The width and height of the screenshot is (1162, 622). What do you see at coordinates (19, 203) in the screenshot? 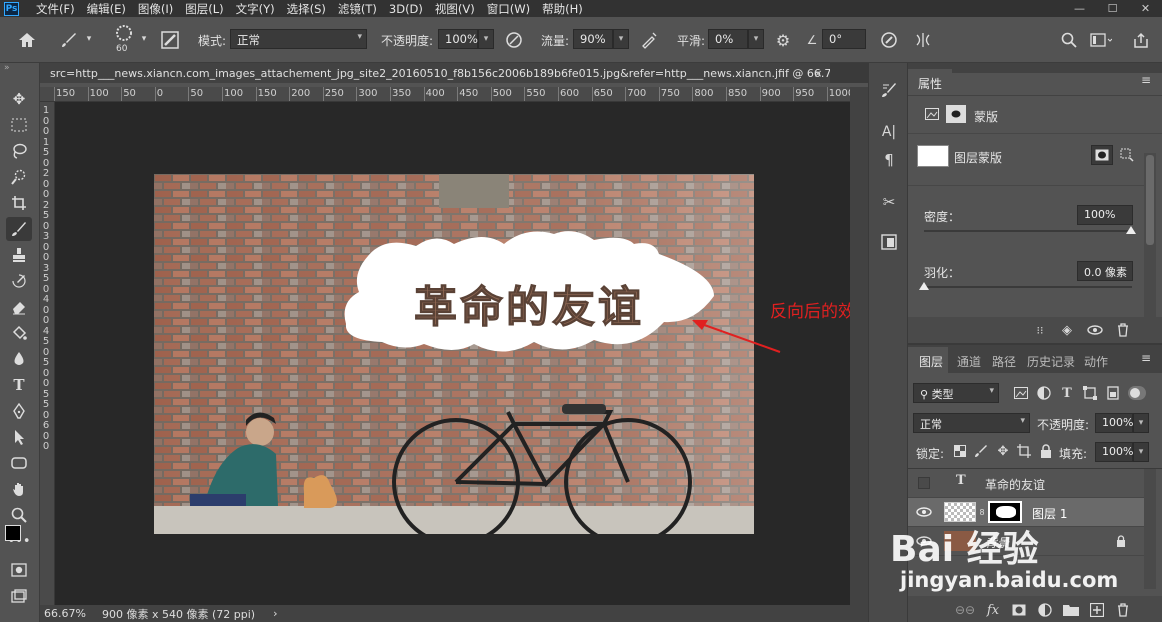
I see `crop-tool-icon` at bounding box center [19, 203].